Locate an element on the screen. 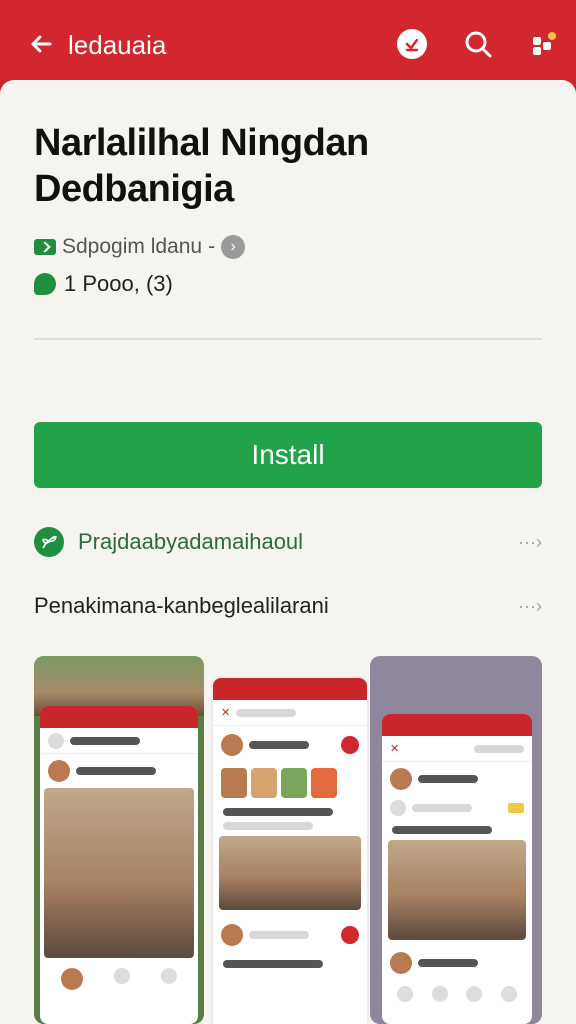  phone-toolbar is located at coordinates (119, 741).